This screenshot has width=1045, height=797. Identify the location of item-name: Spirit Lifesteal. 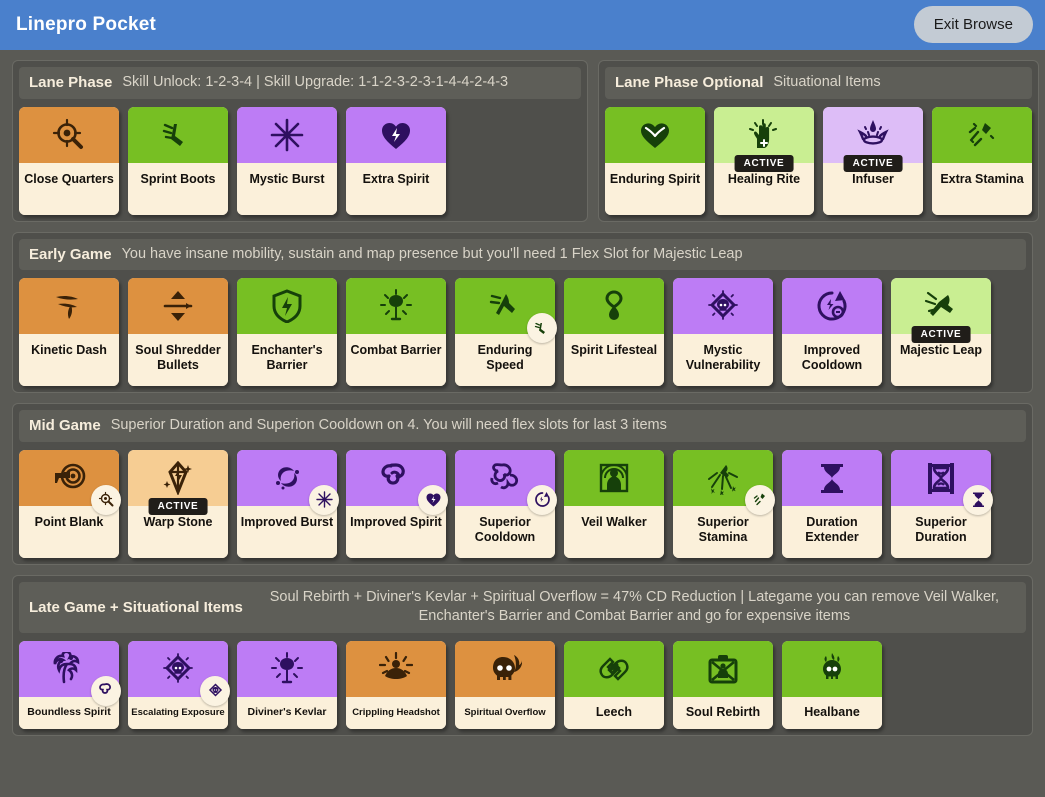
(614, 360).